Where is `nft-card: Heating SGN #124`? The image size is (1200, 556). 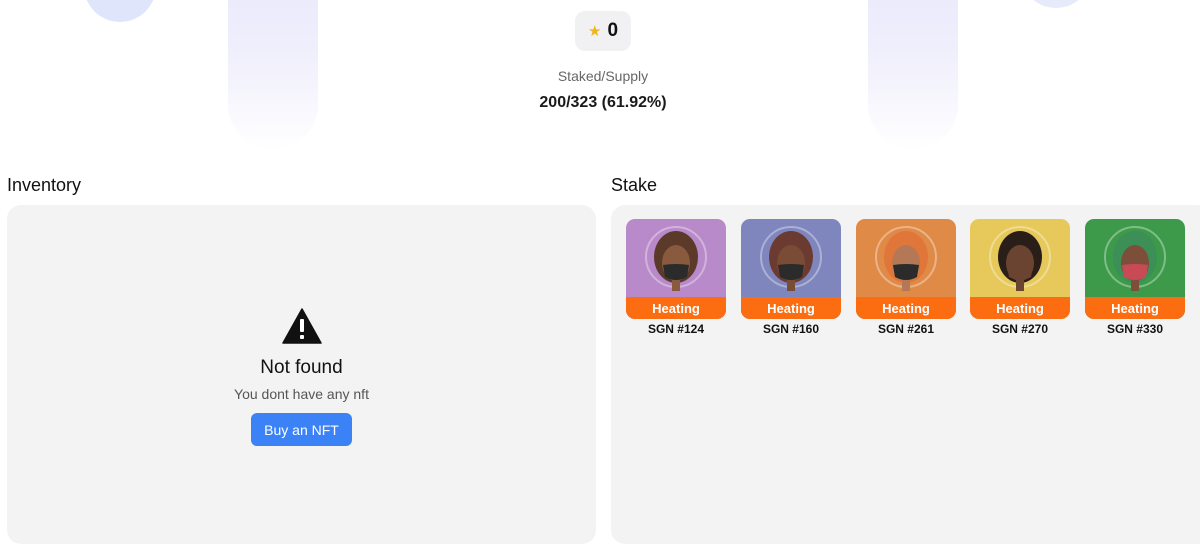 nft-card: Heating SGN #124 is located at coordinates (676, 277).